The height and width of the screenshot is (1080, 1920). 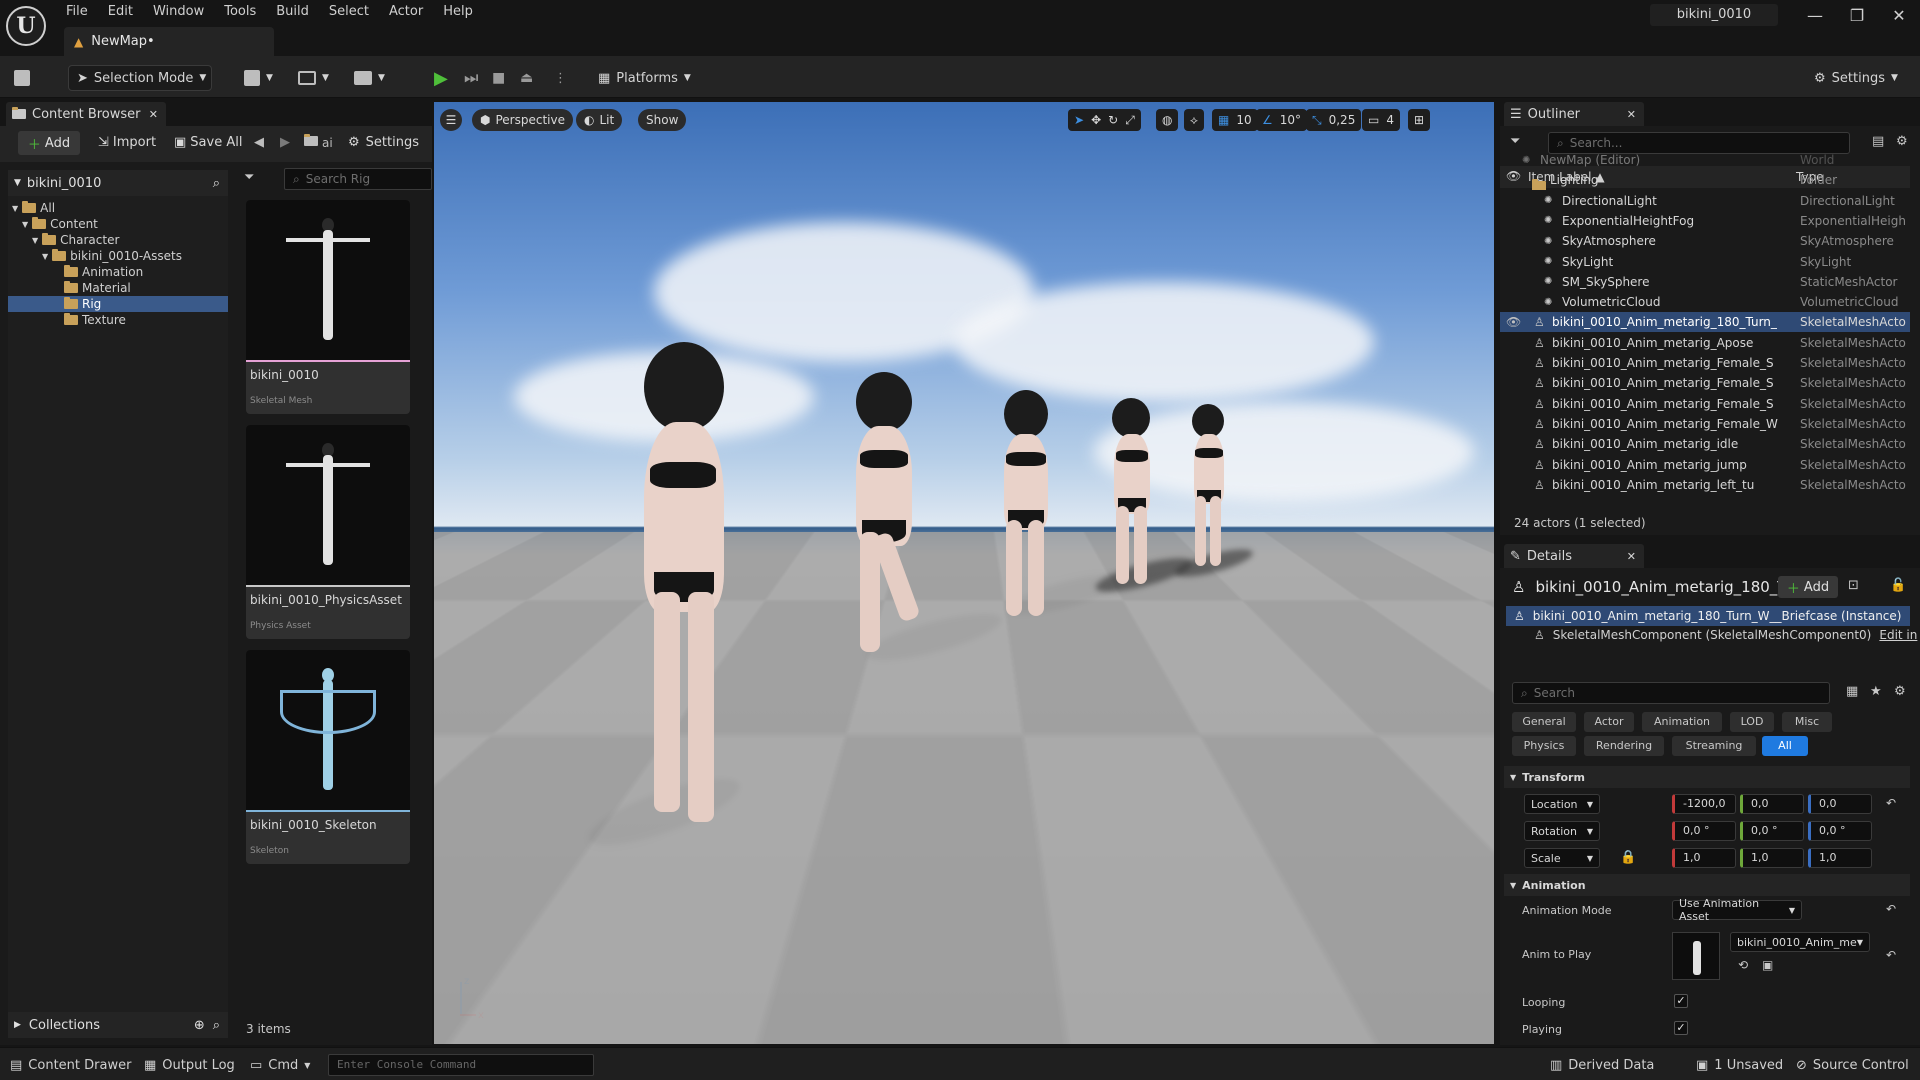 What do you see at coordinates (259, 142) in the screenshot?
I see `back-button: ◀` at bounding box center [259, 142].